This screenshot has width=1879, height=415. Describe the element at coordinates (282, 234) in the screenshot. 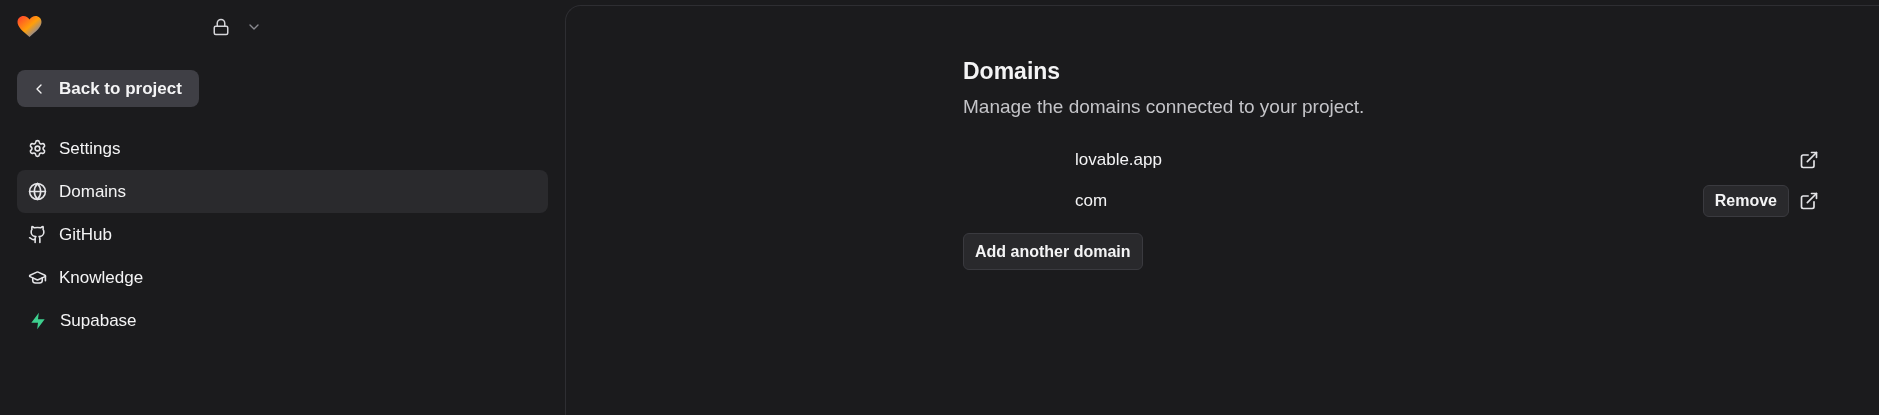

I see `sidebar-item: GitHub` at that location.